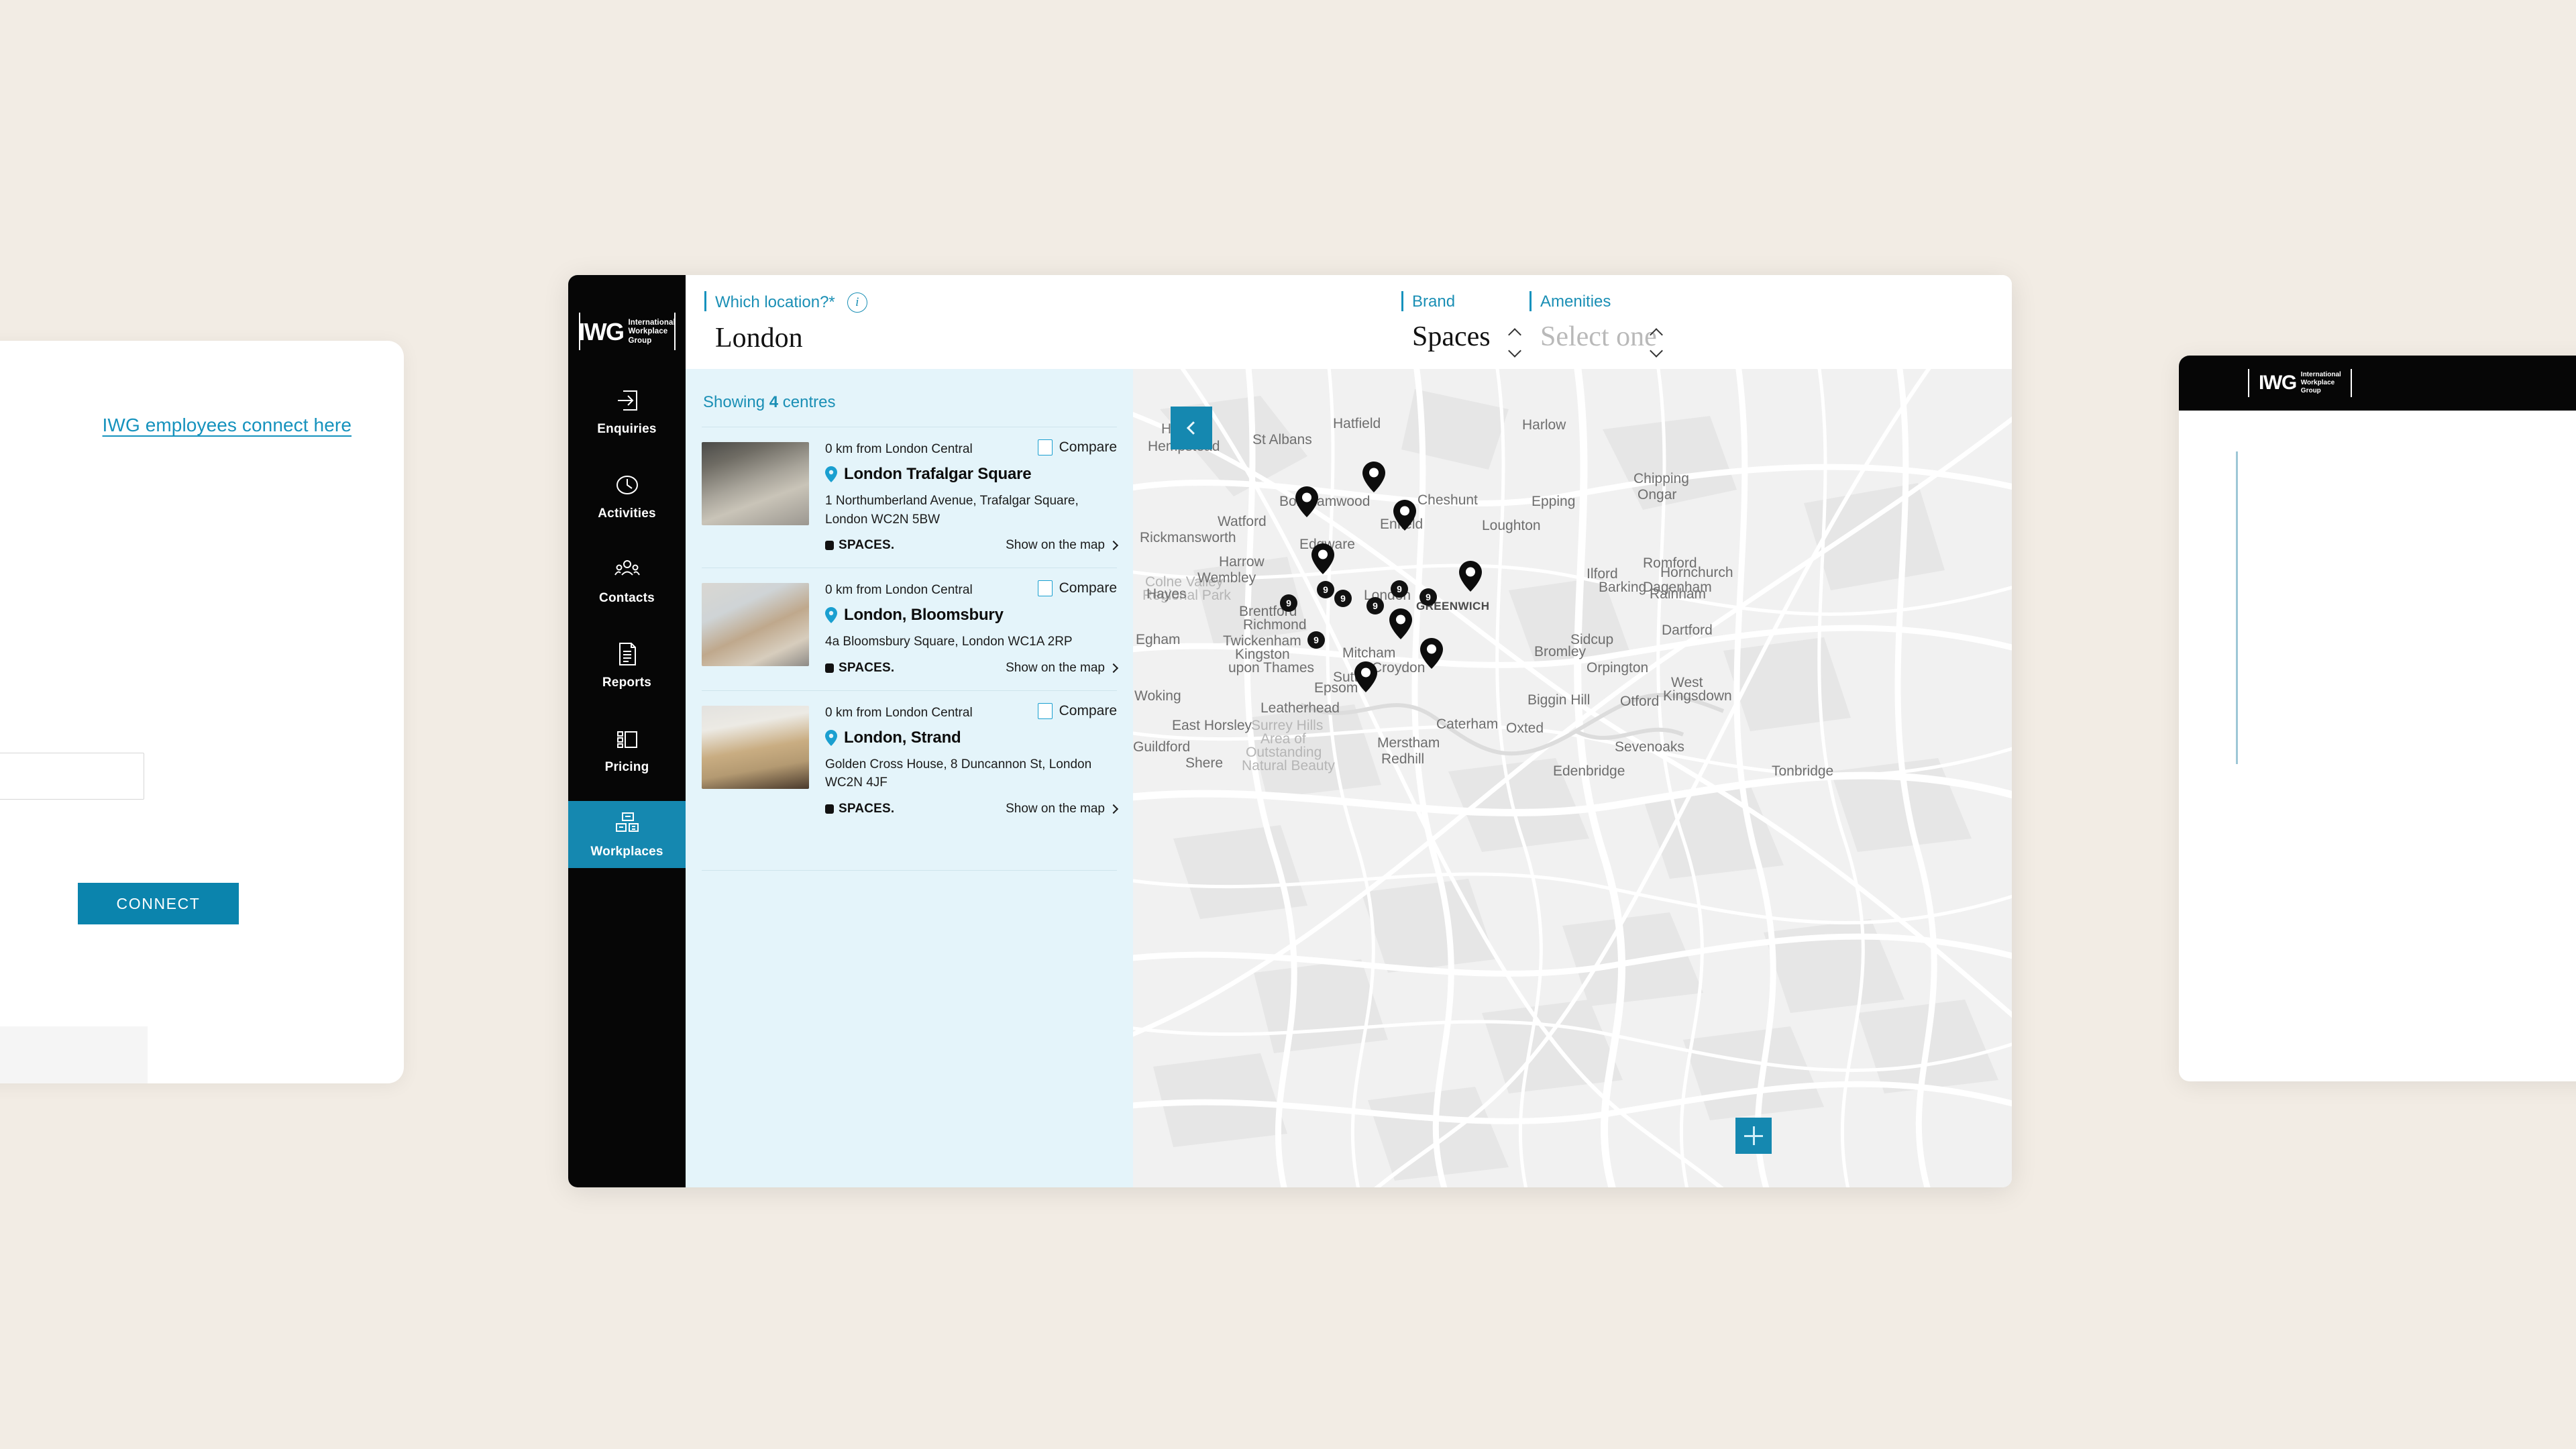  What do you see at coordinates (627, 834) in the screenshot?
I see `sidebar-item-workplaces: Workplaces` at bounding box center [627, 834].